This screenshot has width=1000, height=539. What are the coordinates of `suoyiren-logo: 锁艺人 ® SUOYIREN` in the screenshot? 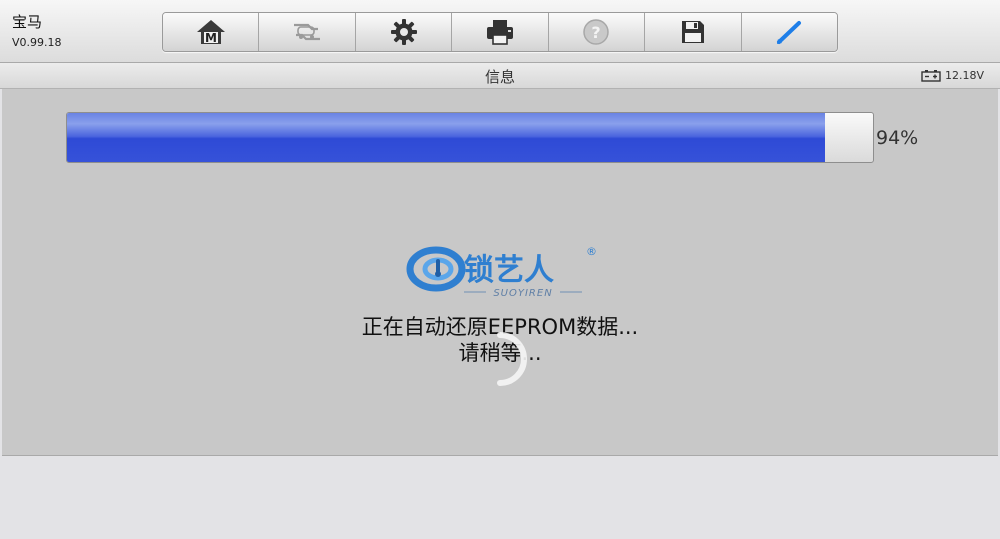 It's located at (501, 272).